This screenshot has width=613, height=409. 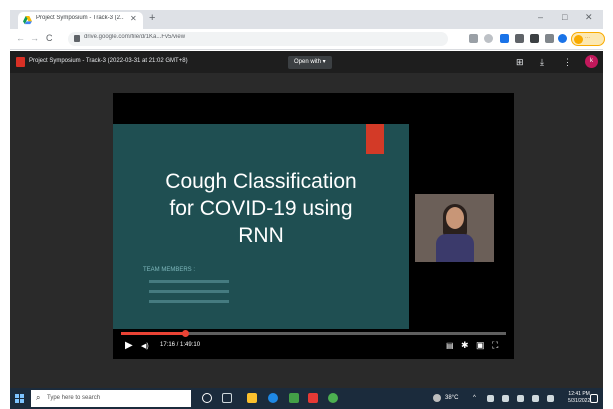 I want to click on clock-time: 12:41 PM, so click(x=579, y=394).